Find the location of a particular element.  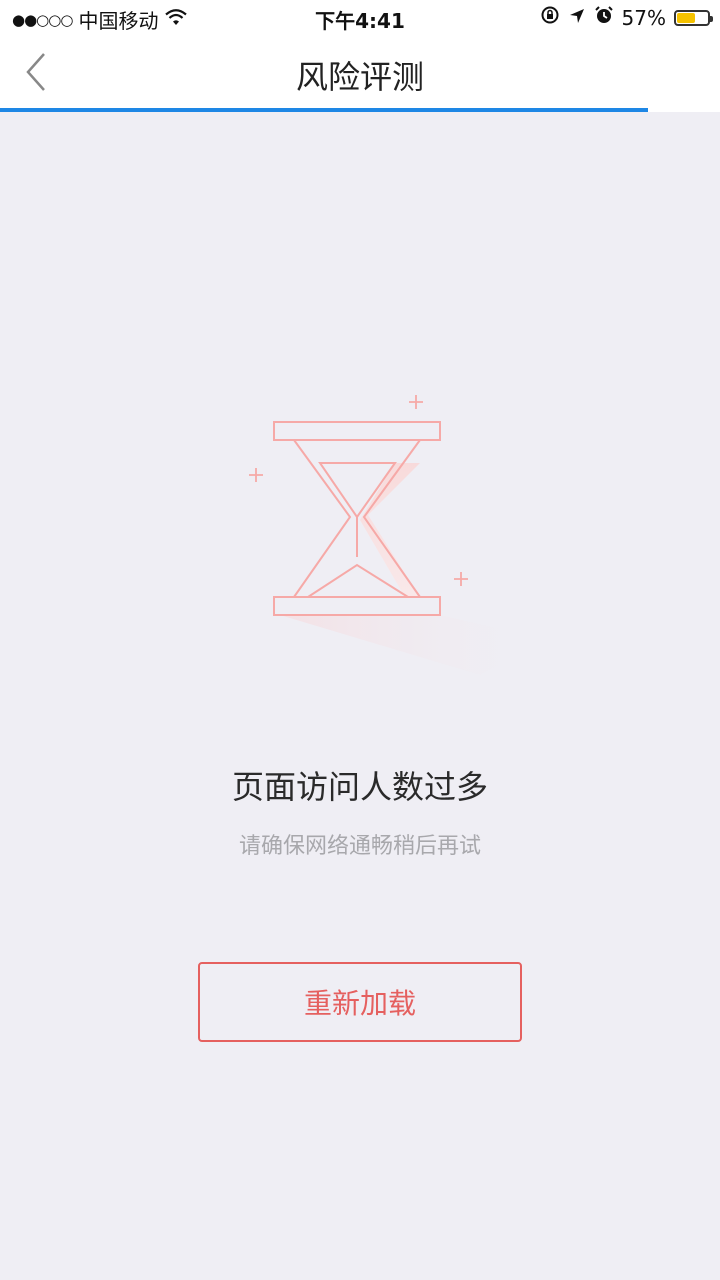

page-title: 风险评测 is located at coordinates (359, 77).